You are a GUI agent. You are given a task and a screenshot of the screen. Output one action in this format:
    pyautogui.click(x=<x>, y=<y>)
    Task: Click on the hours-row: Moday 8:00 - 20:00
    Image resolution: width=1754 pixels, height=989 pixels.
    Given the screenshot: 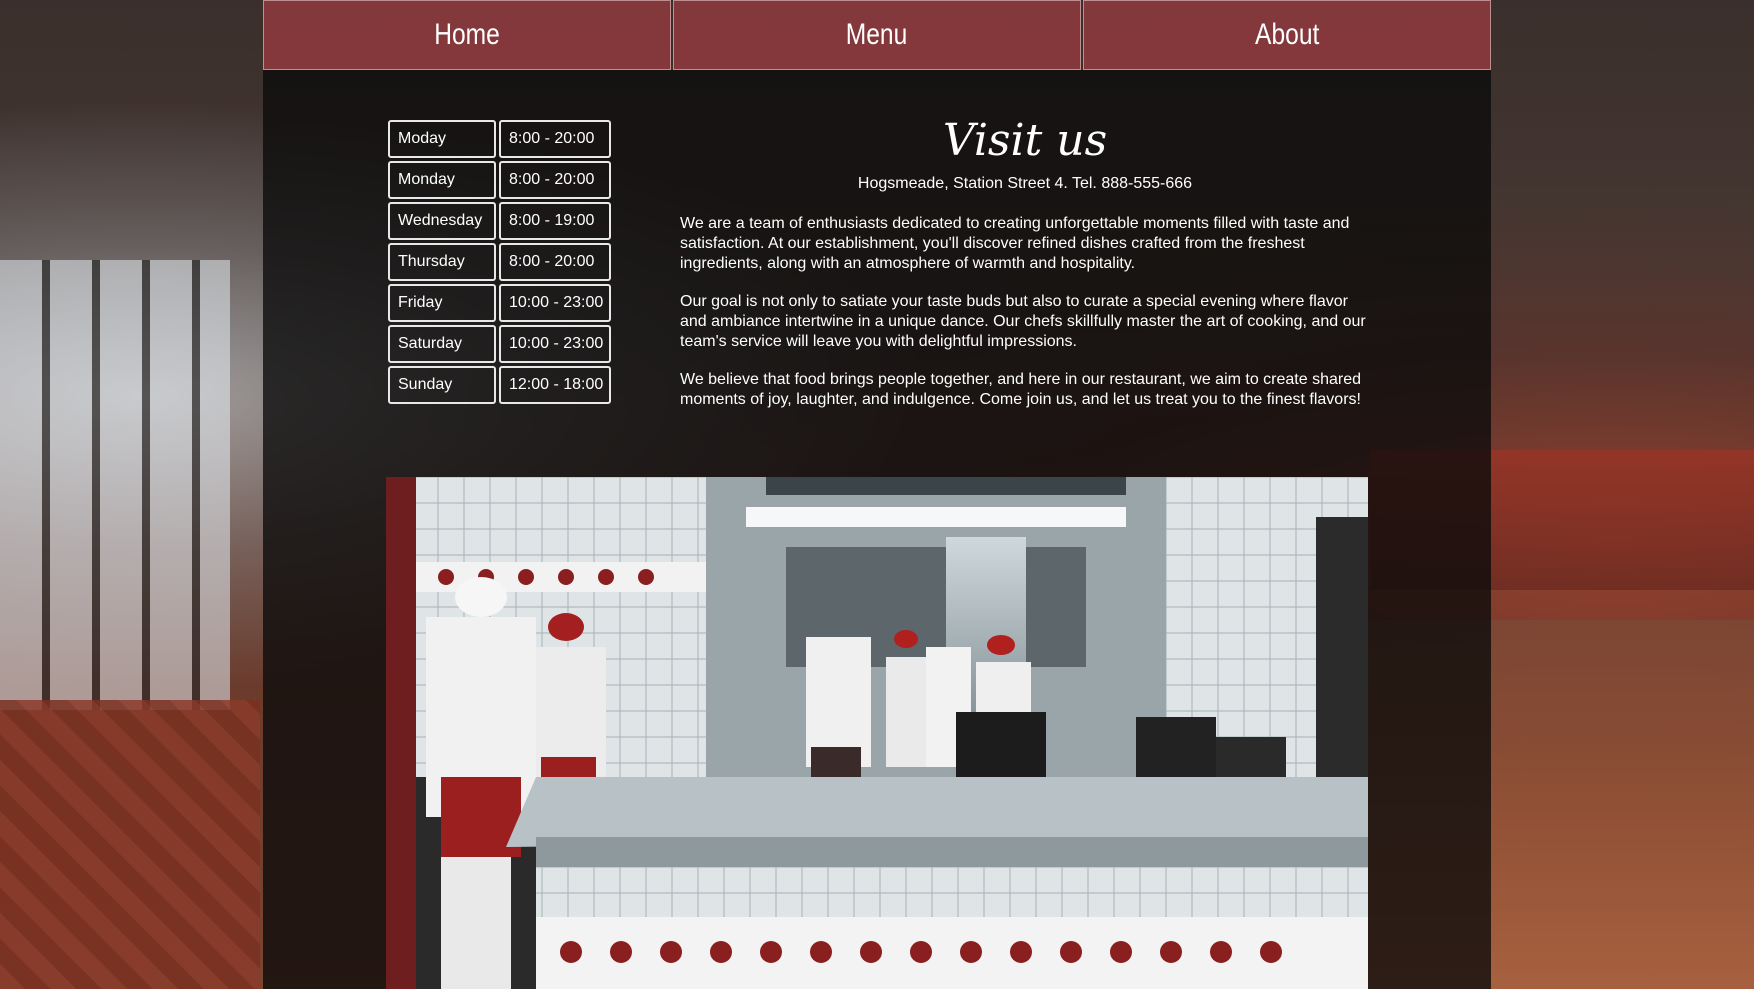 What is the action you would take?
    pyautogui.click(x=499, y=139)
    